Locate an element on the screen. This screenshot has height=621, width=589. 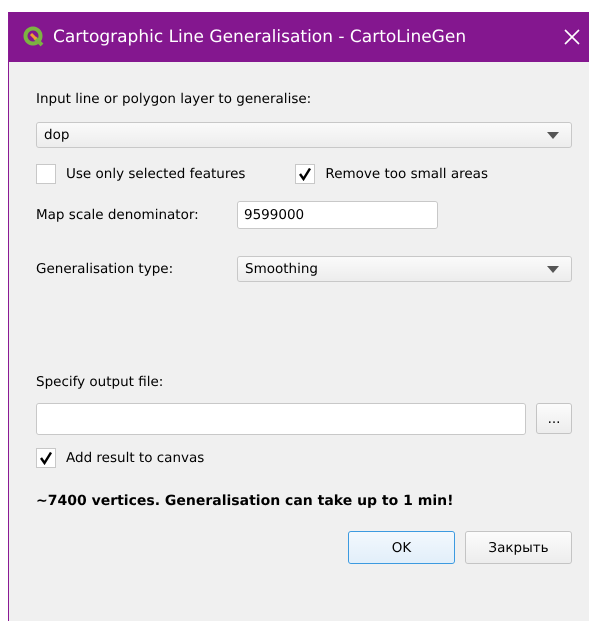
dialog-button: OK is located at coordinates (401, 547).